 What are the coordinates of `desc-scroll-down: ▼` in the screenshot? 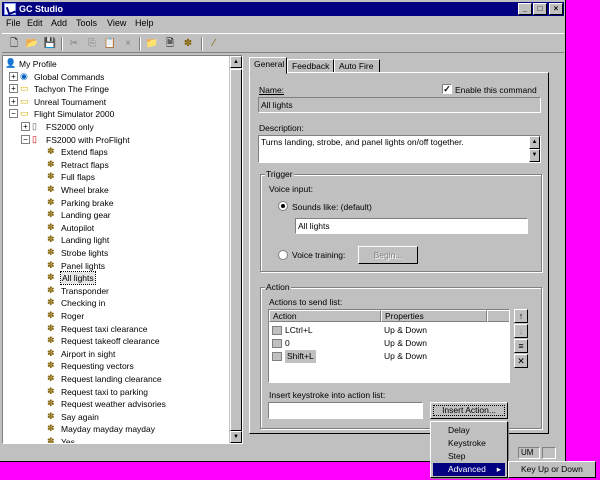 It's located at (534, 155).